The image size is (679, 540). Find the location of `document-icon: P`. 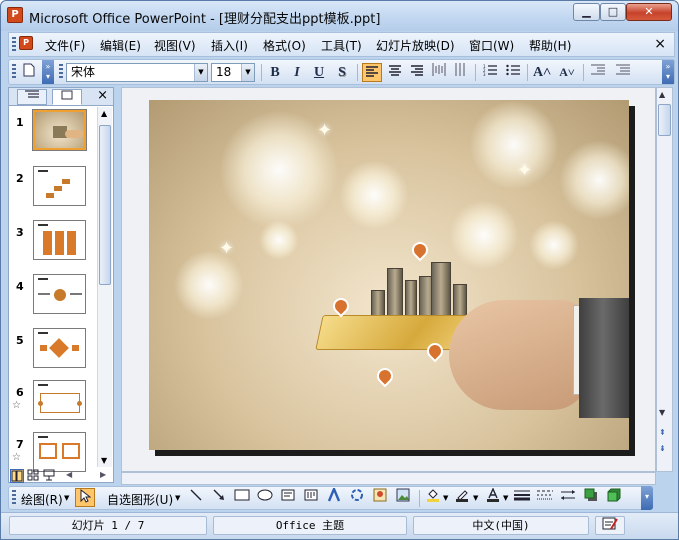

document-icon: P is located at coordinates (26, 43).